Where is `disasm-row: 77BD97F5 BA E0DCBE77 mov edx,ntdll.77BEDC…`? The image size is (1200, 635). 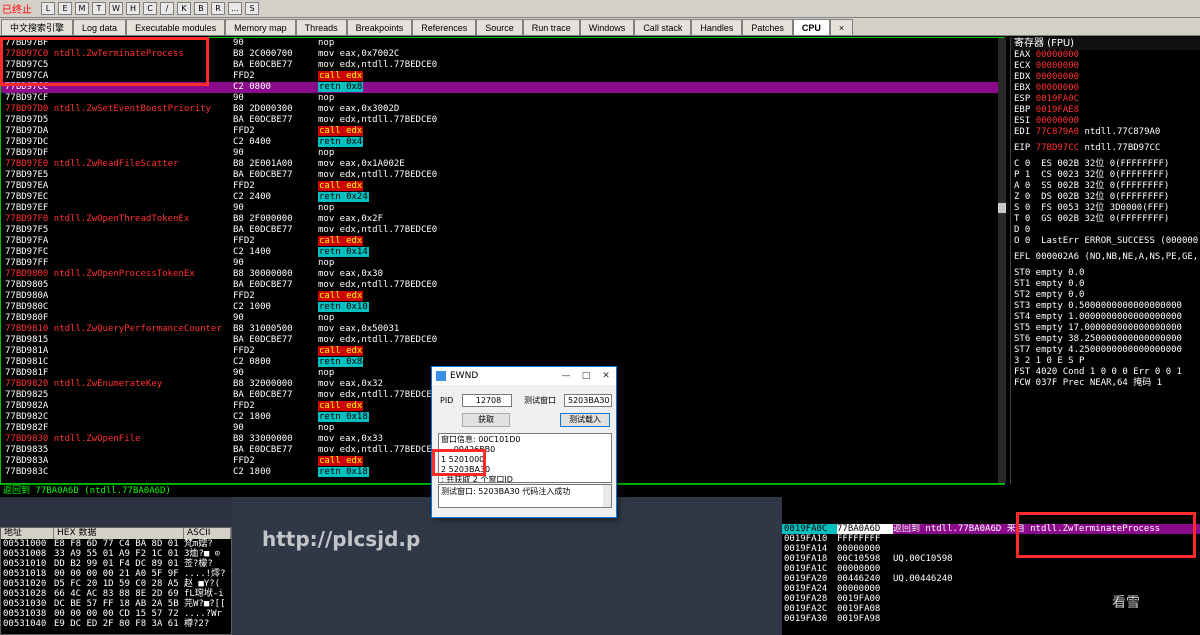 disasm-row: 77BD97F5 BA E0DCBE77 mov edx,ntdll.77BEDC… is located at coordinates (502, 230).